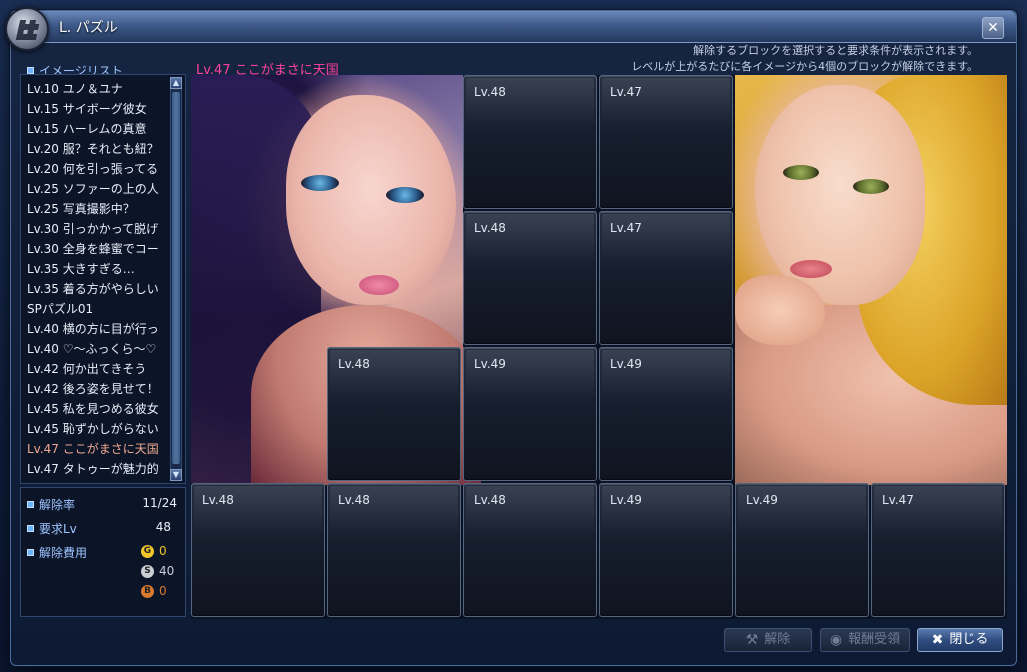 Image resolution: width=1027 pixels, height=672 pixels. I want to click on list-item: Lv.10 ユノ＆ユナ, so click(97, 89).